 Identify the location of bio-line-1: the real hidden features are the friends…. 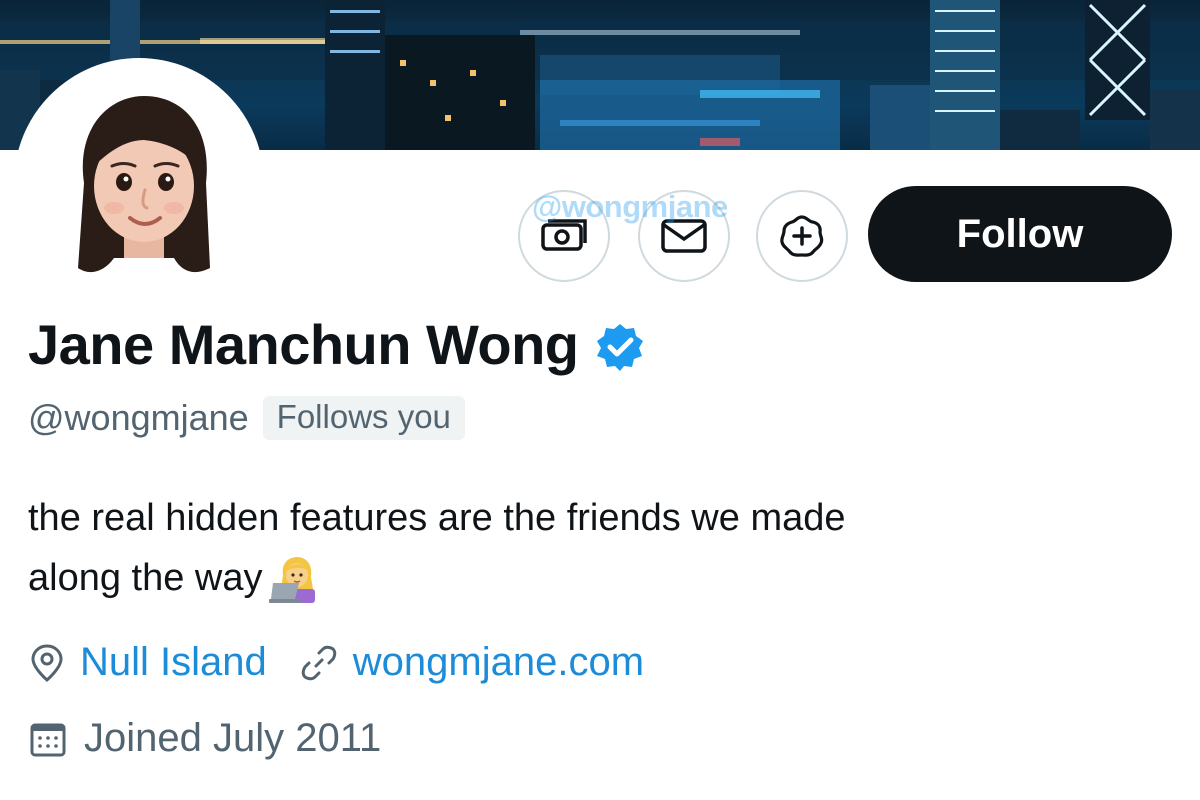
(437, 518).